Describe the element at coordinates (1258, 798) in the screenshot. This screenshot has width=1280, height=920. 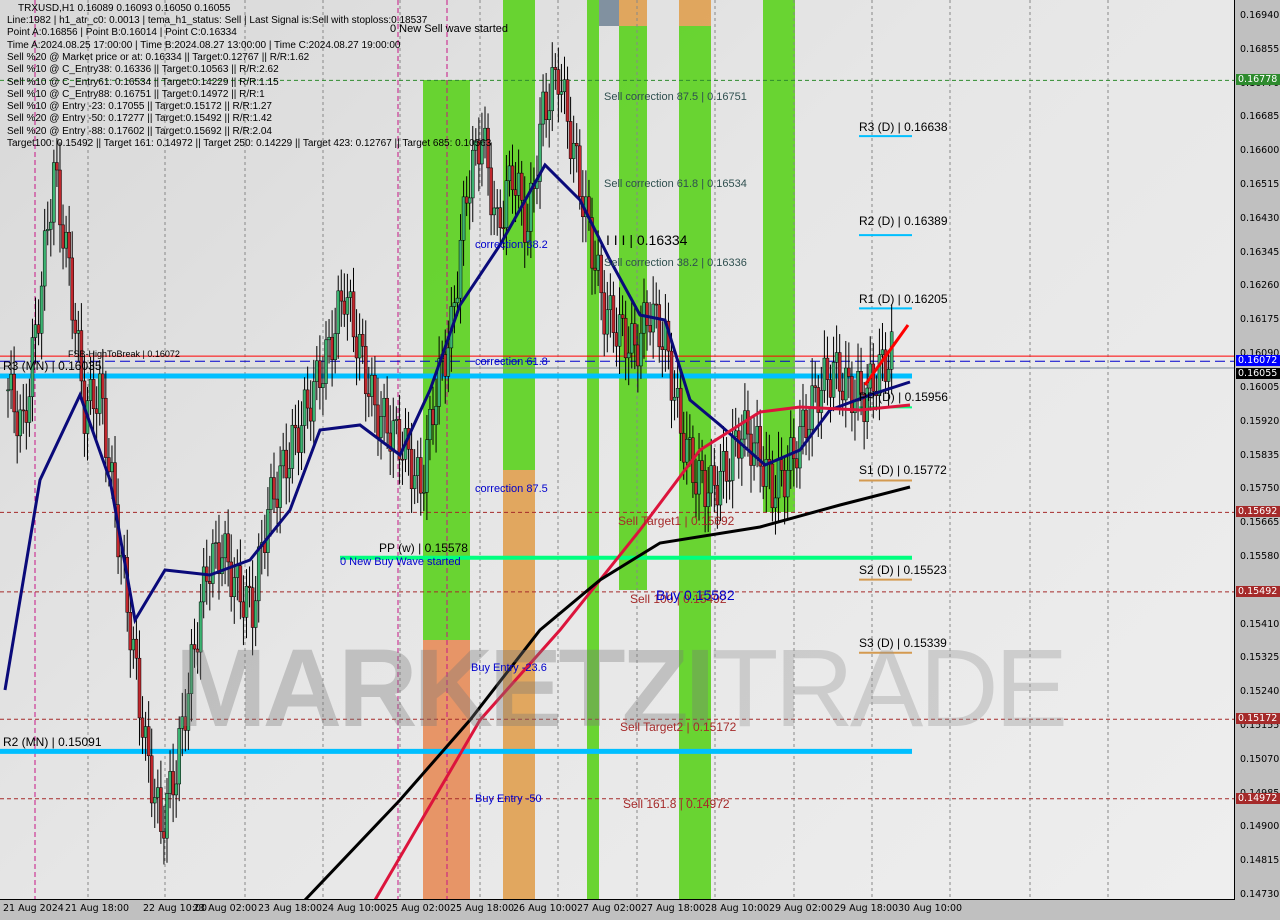
I see `price-tag: 0.14972` at that location.